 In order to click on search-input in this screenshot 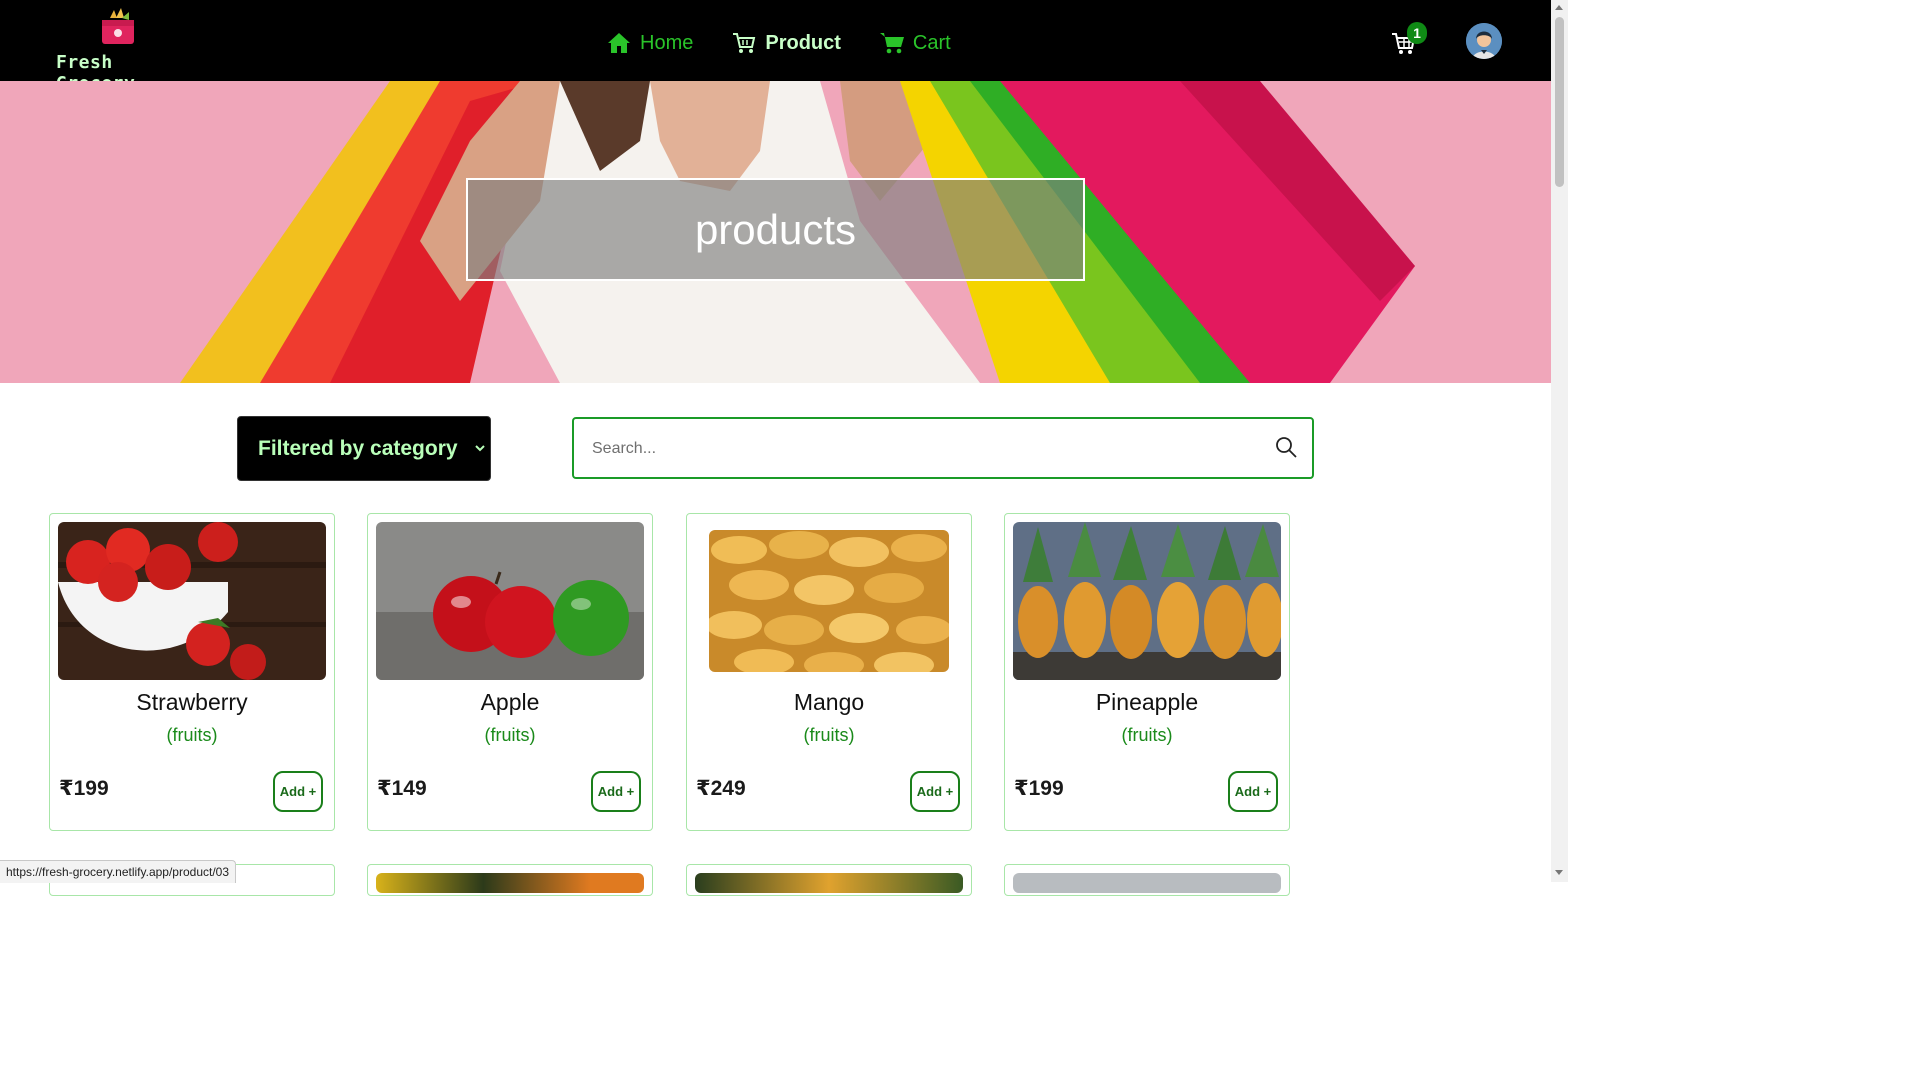, I will do `click(922, 449)`.